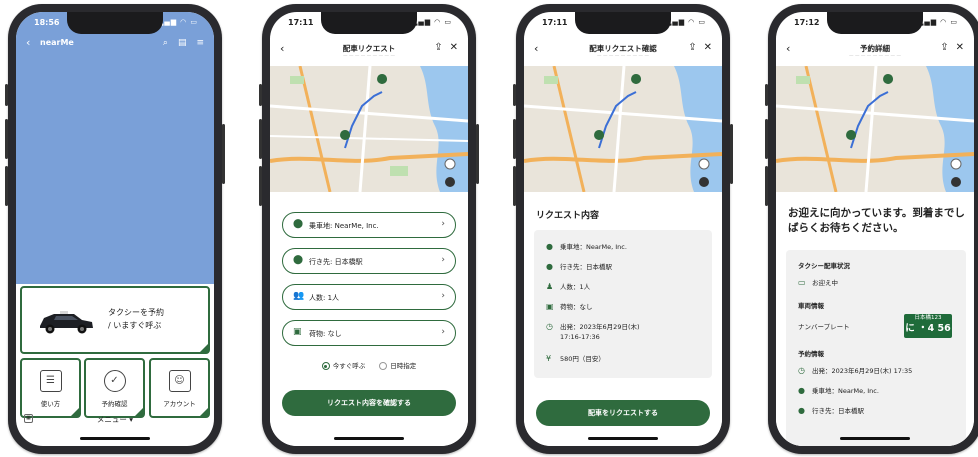  I want to click on how-to-label: 使い方, so click(50, 404).